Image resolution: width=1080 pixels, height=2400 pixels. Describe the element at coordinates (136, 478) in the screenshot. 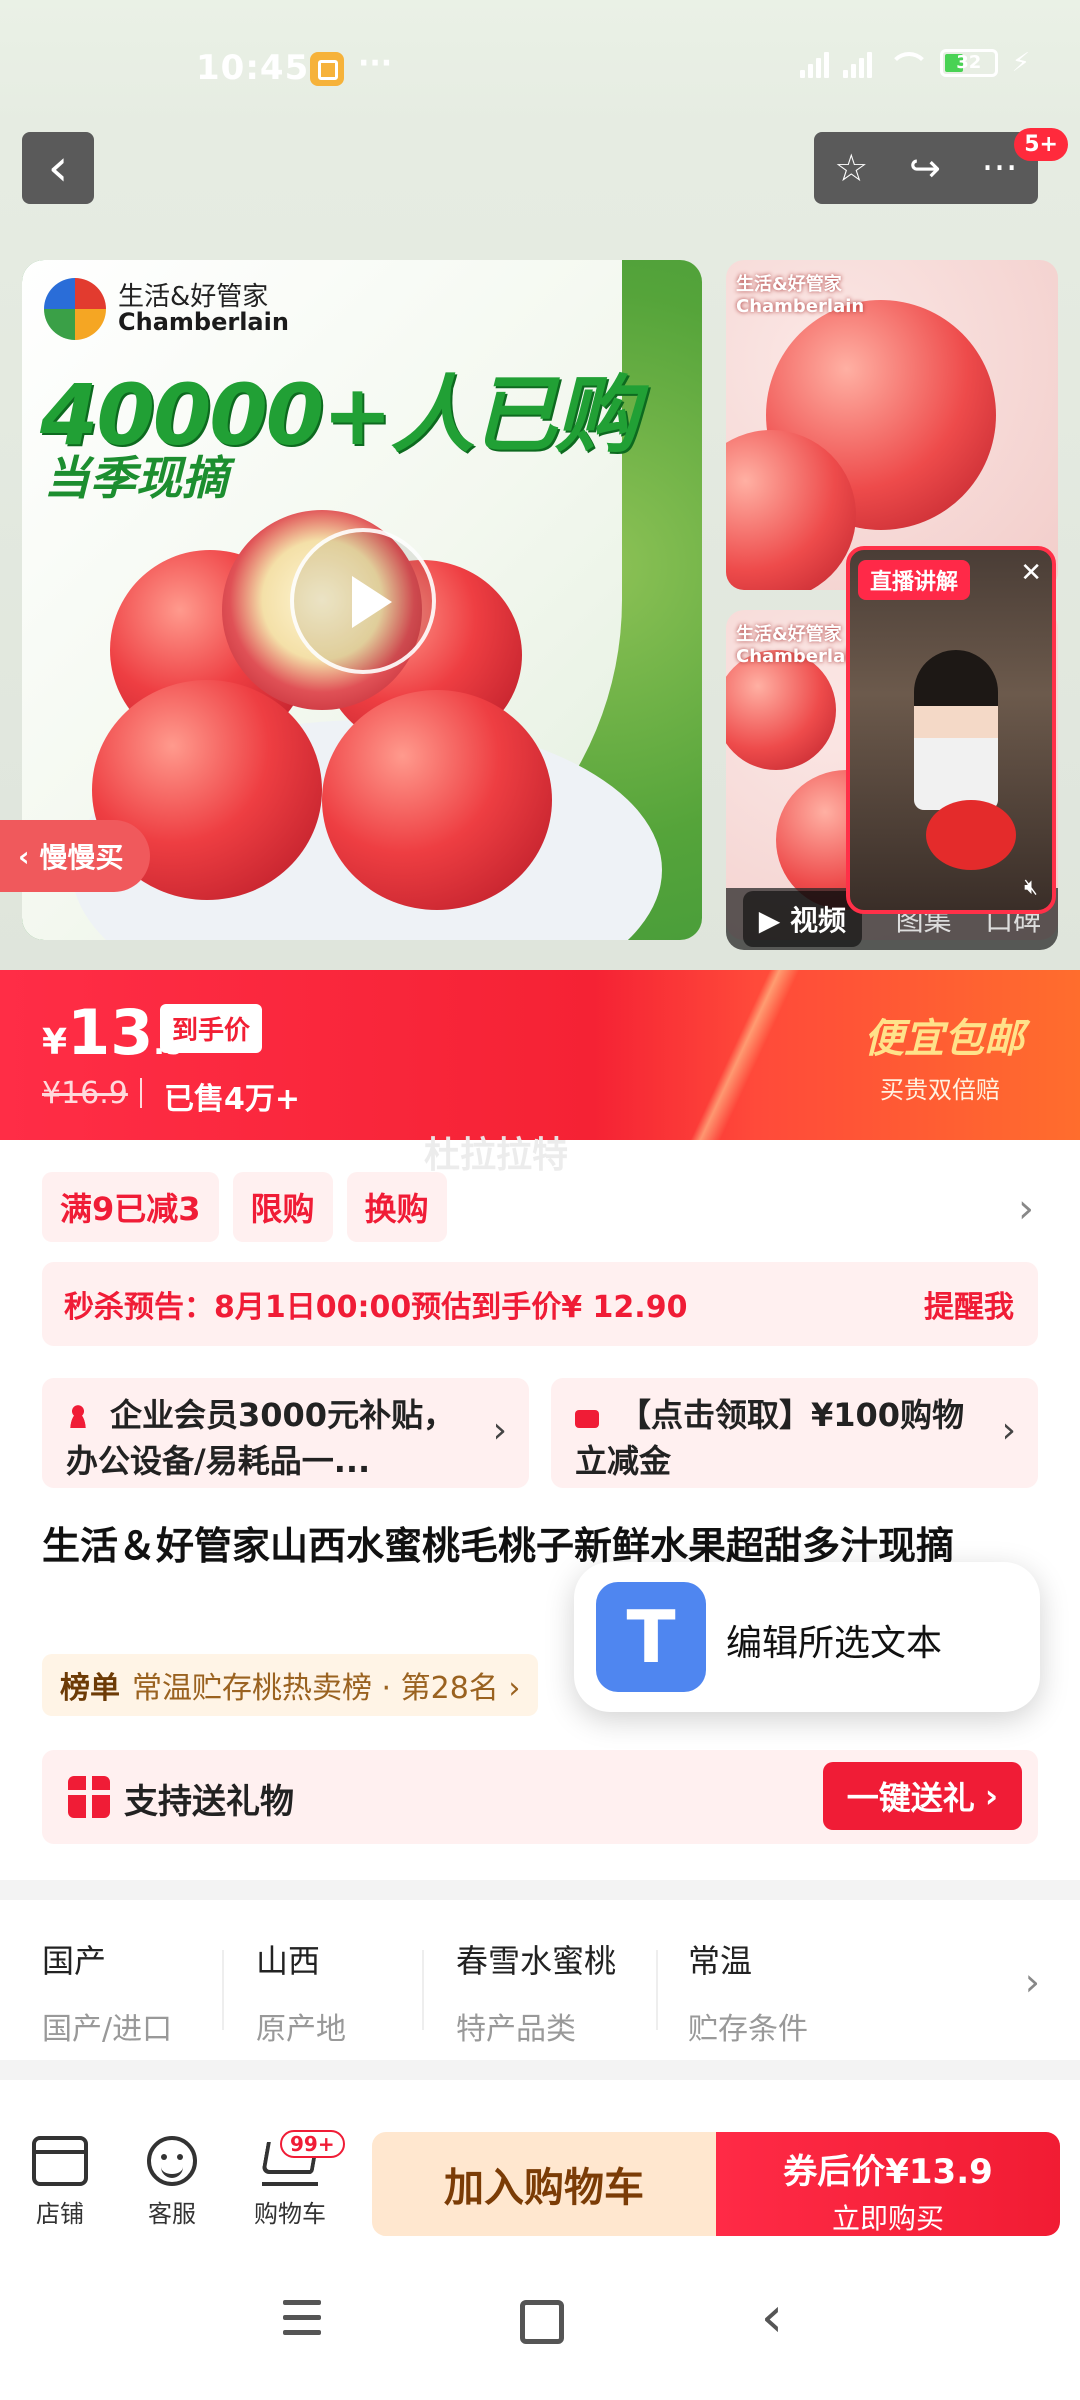

I see `hero-subline: 当季现摘` at that location.